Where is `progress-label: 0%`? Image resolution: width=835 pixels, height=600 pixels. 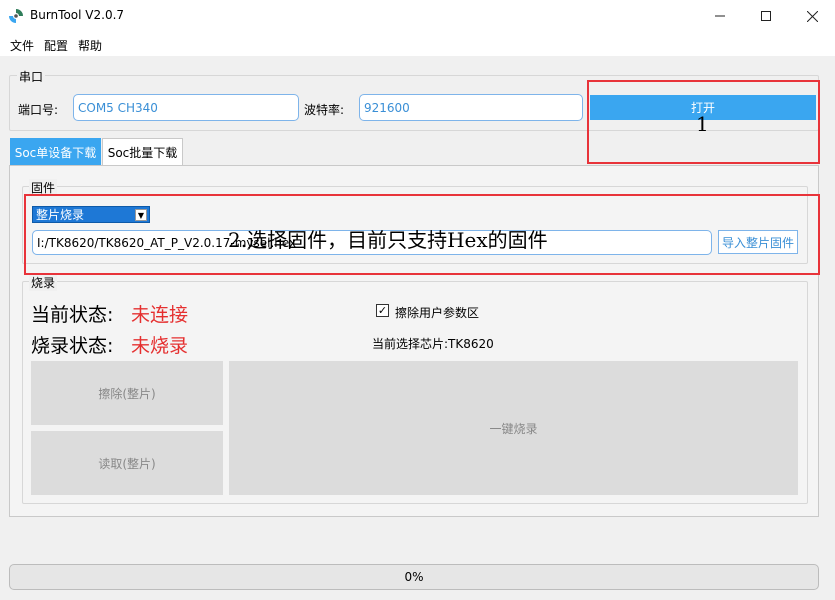
progress-label: 0% is located at coordinates (414, 577).